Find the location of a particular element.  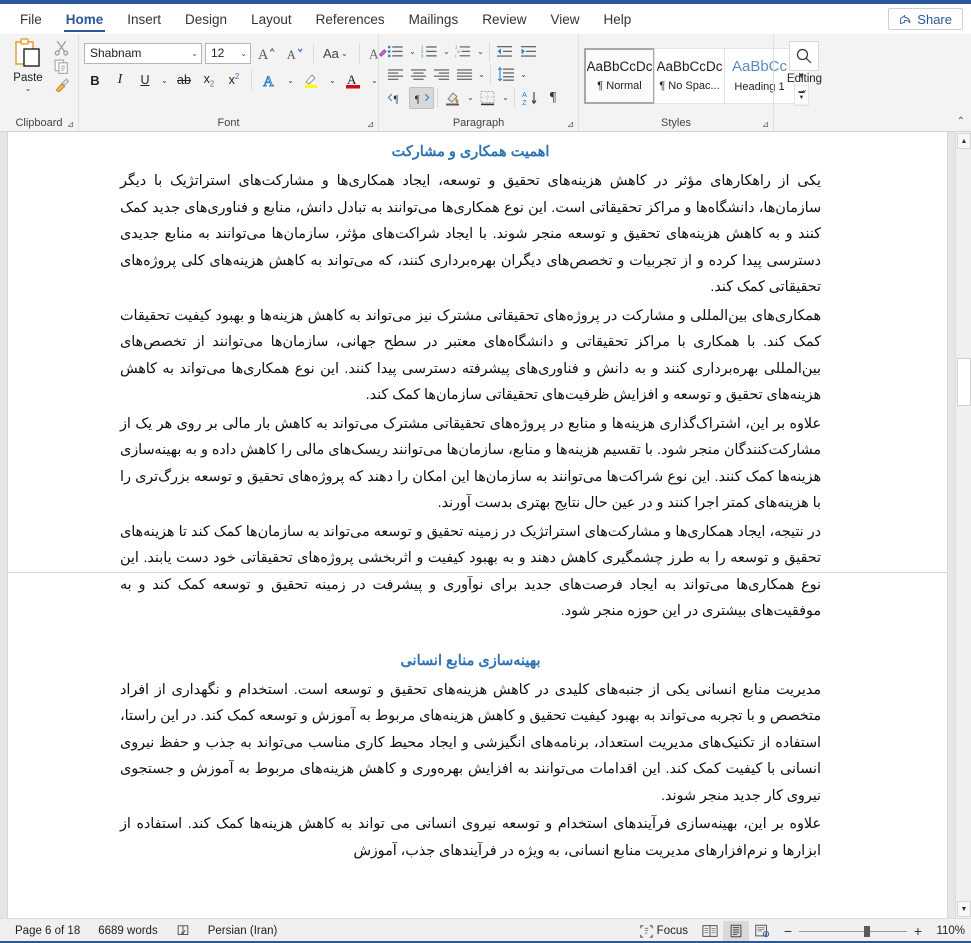

format-painter-button is located at coordinates (61, 85).